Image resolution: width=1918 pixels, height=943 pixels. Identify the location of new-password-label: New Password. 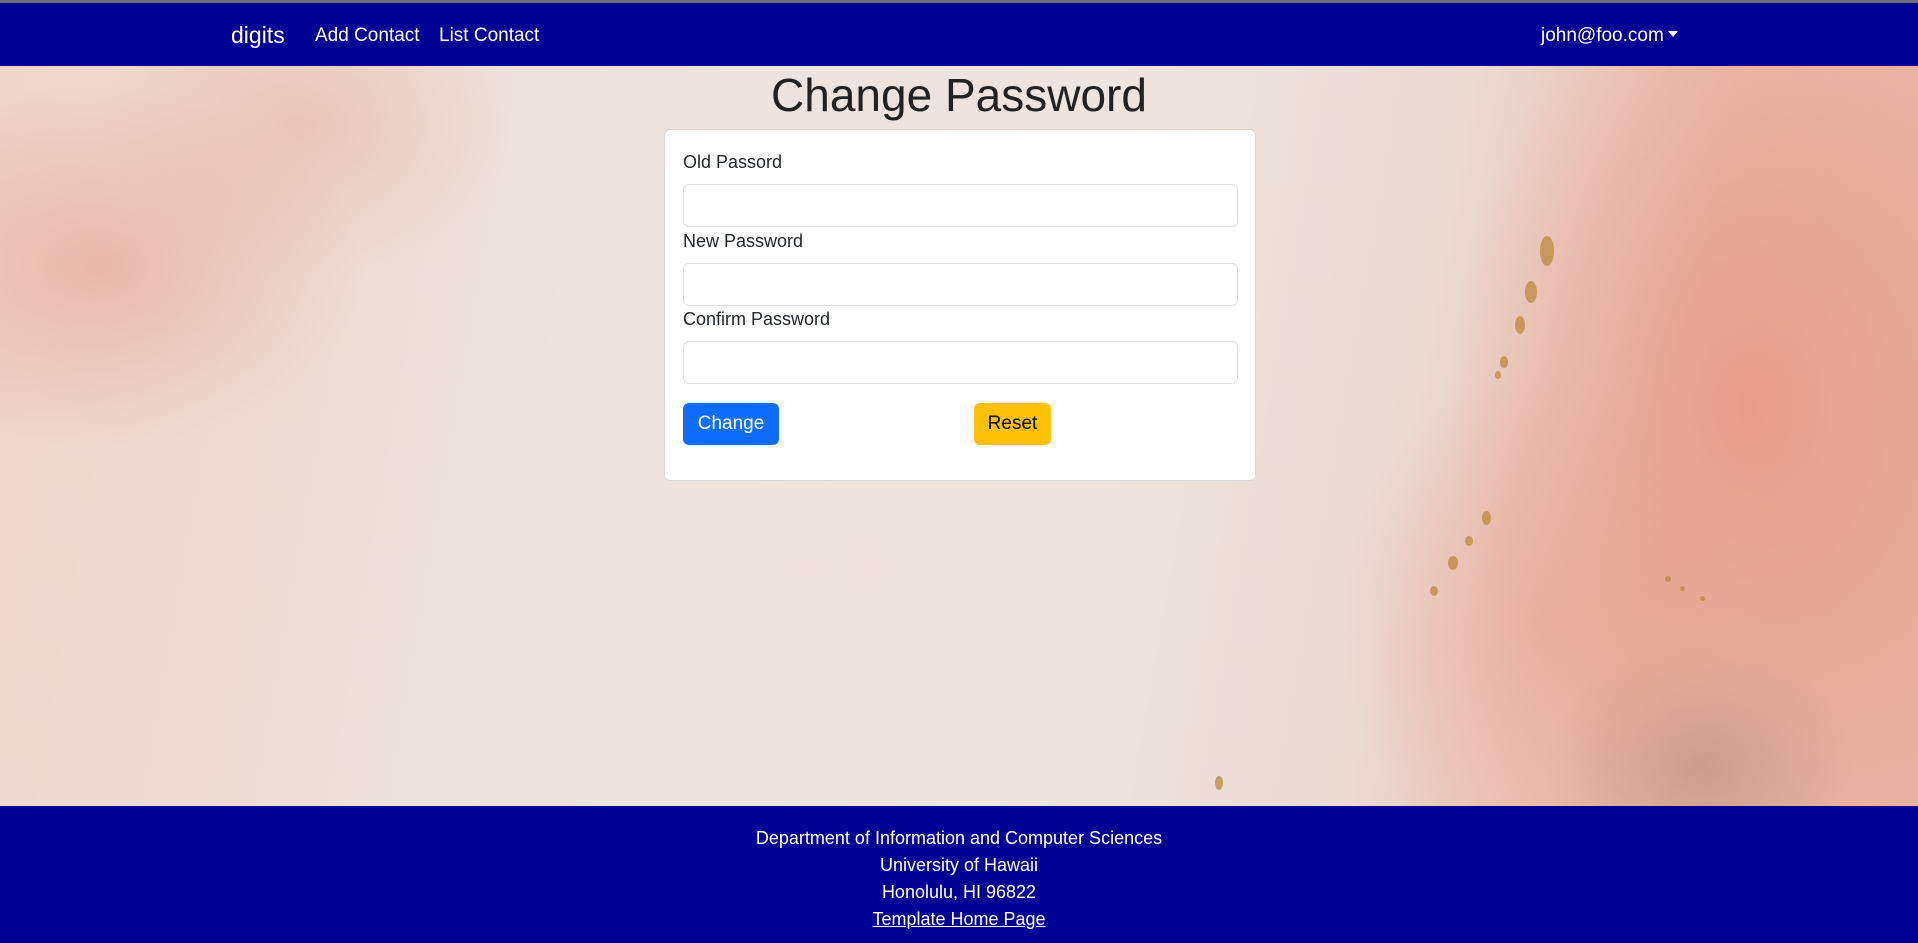
(743, 241).